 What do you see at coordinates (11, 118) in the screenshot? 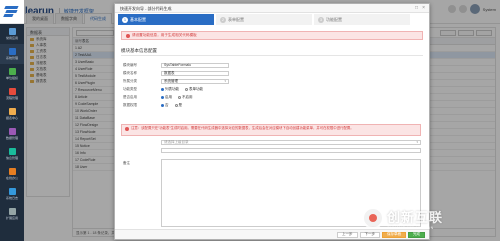
I see `sidebar-item-label: 报表中心` at bounding box center [11, 118].